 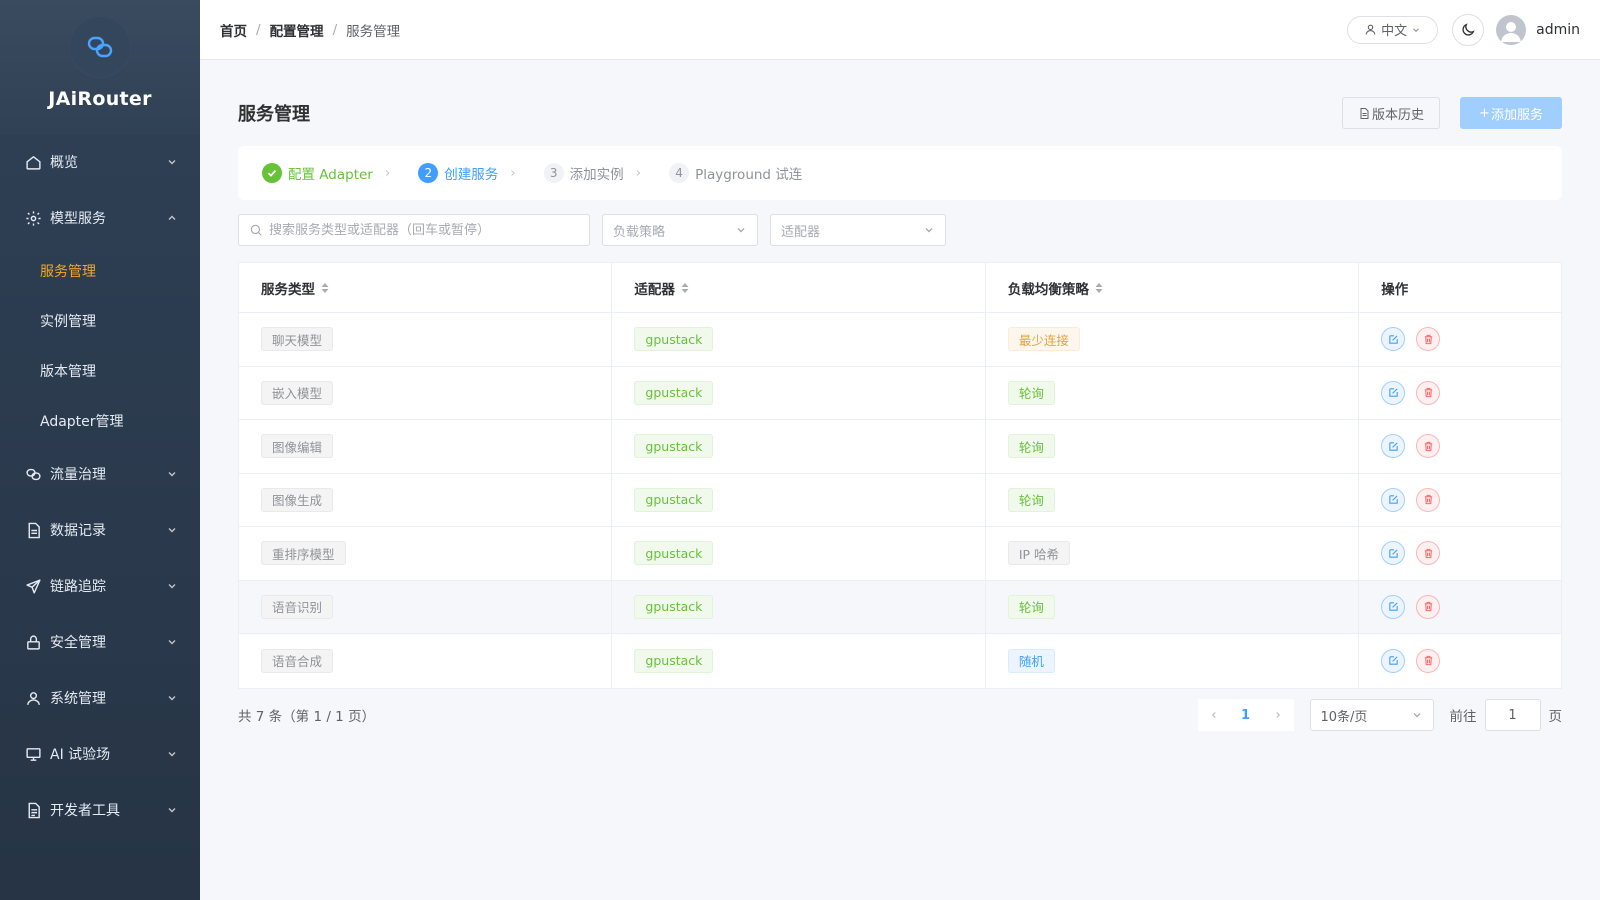 What do you see at coordinates (1246, 715) in the screenshot?
I see `page-number-button: 1` at bounding box center [1246, 715].